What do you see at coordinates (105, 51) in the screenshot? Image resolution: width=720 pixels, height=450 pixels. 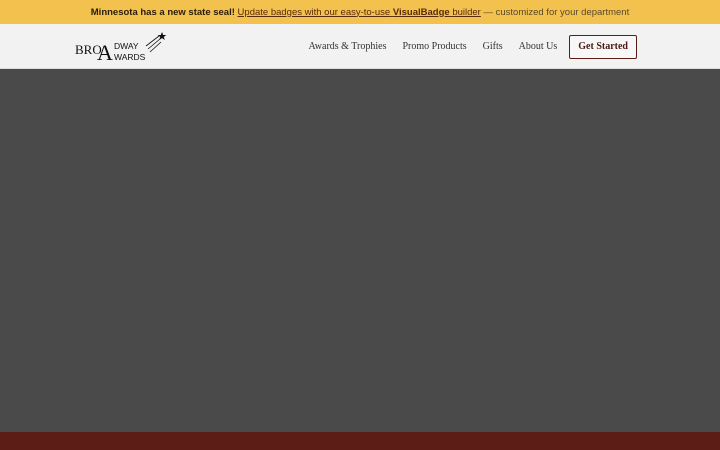 I see `logo-big-a: A` at bounding box center [105, 51].